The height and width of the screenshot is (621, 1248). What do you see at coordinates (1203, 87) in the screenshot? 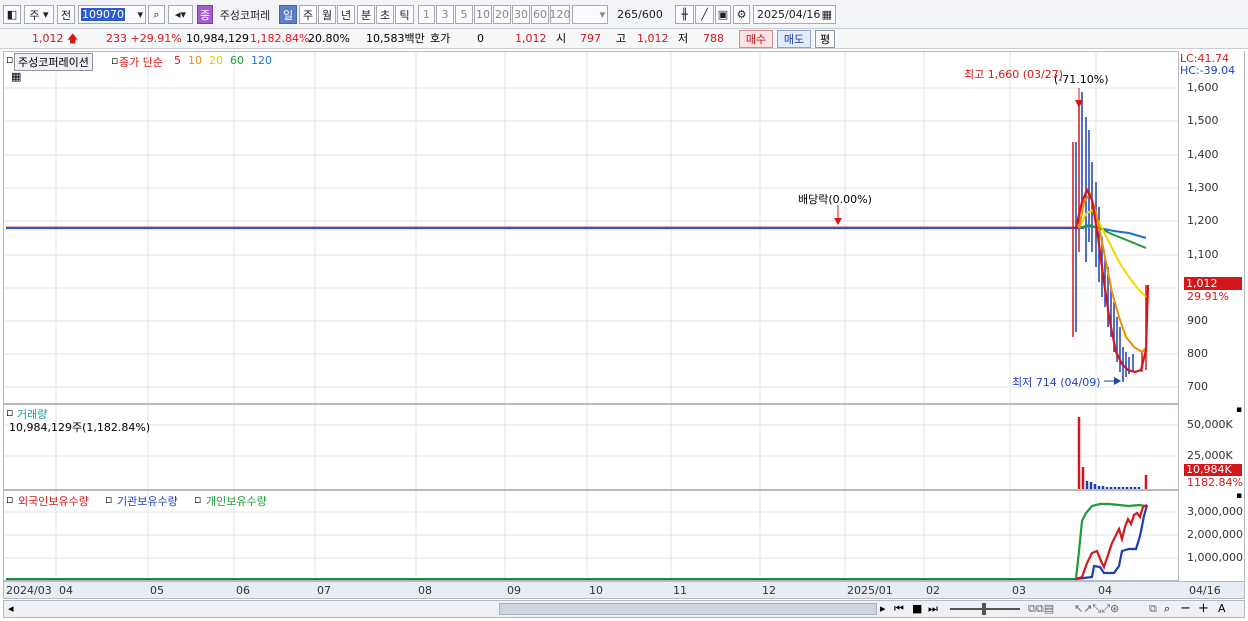
I see `y-tick: 1,600` at bounding box center [1203, 87].